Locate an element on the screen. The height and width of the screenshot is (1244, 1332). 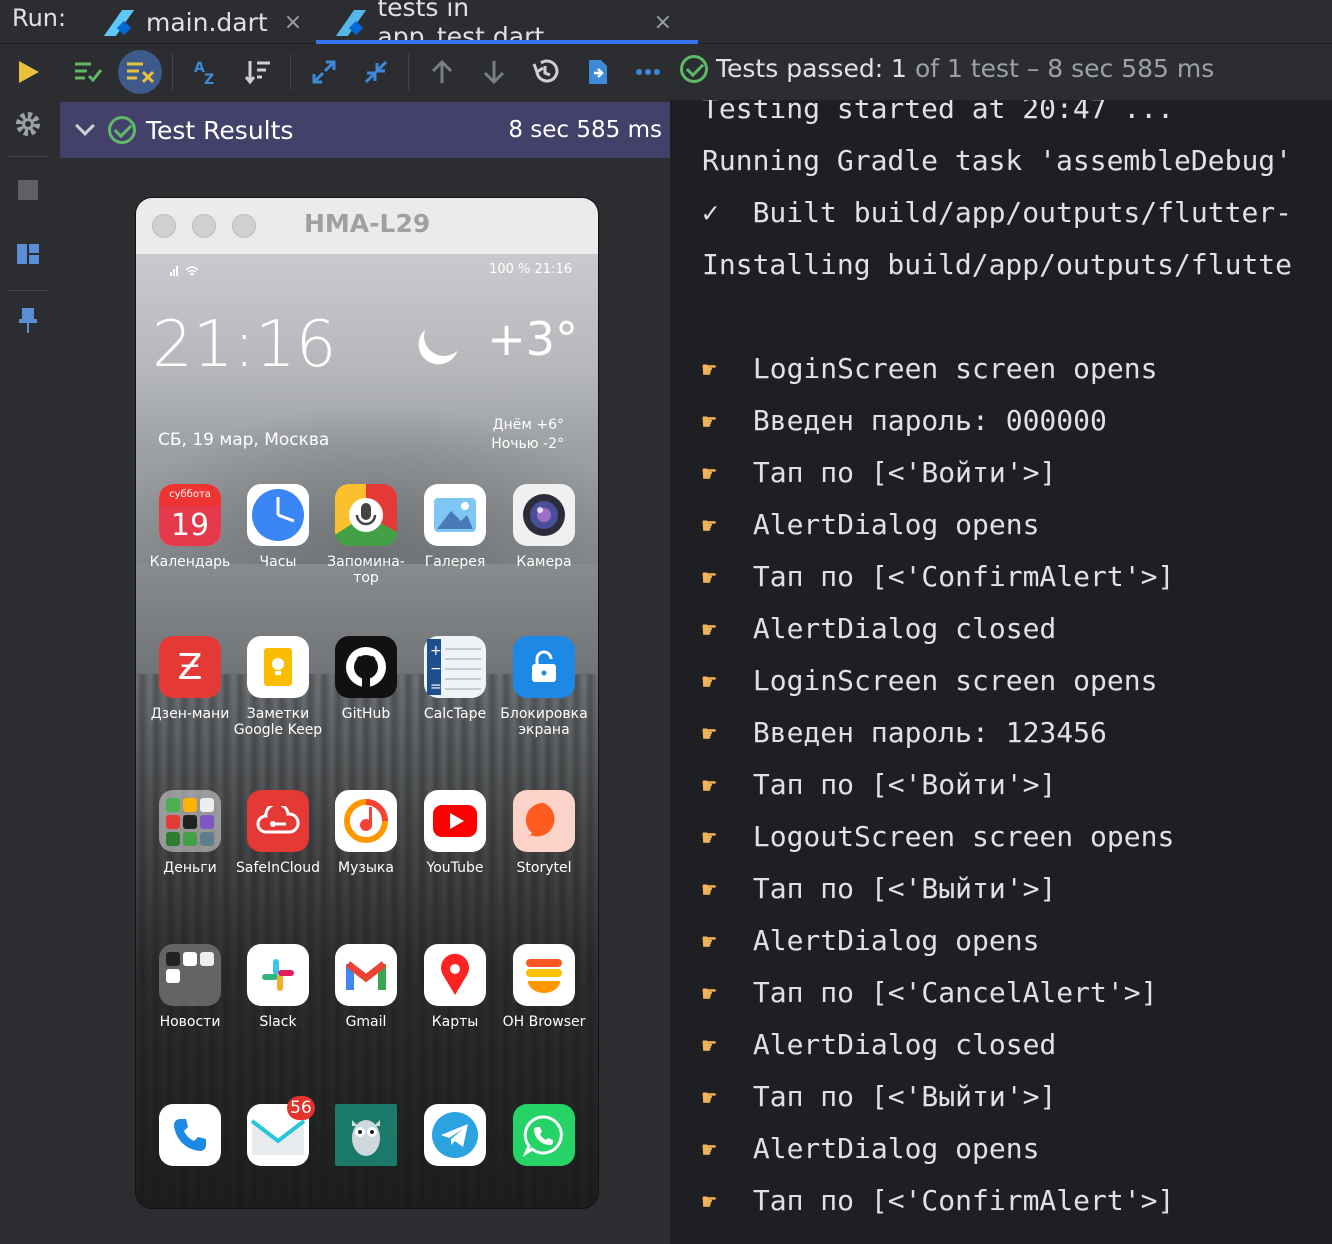
youtube-icon is located at coordinates (455, 821).